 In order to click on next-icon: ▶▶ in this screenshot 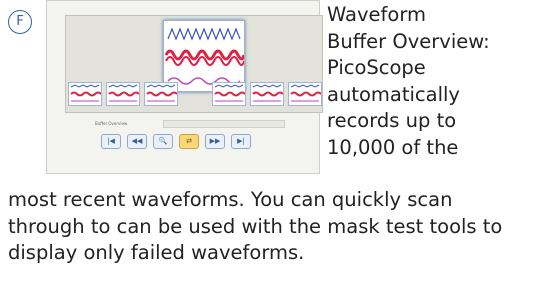, I will do `click(215, 141)`.